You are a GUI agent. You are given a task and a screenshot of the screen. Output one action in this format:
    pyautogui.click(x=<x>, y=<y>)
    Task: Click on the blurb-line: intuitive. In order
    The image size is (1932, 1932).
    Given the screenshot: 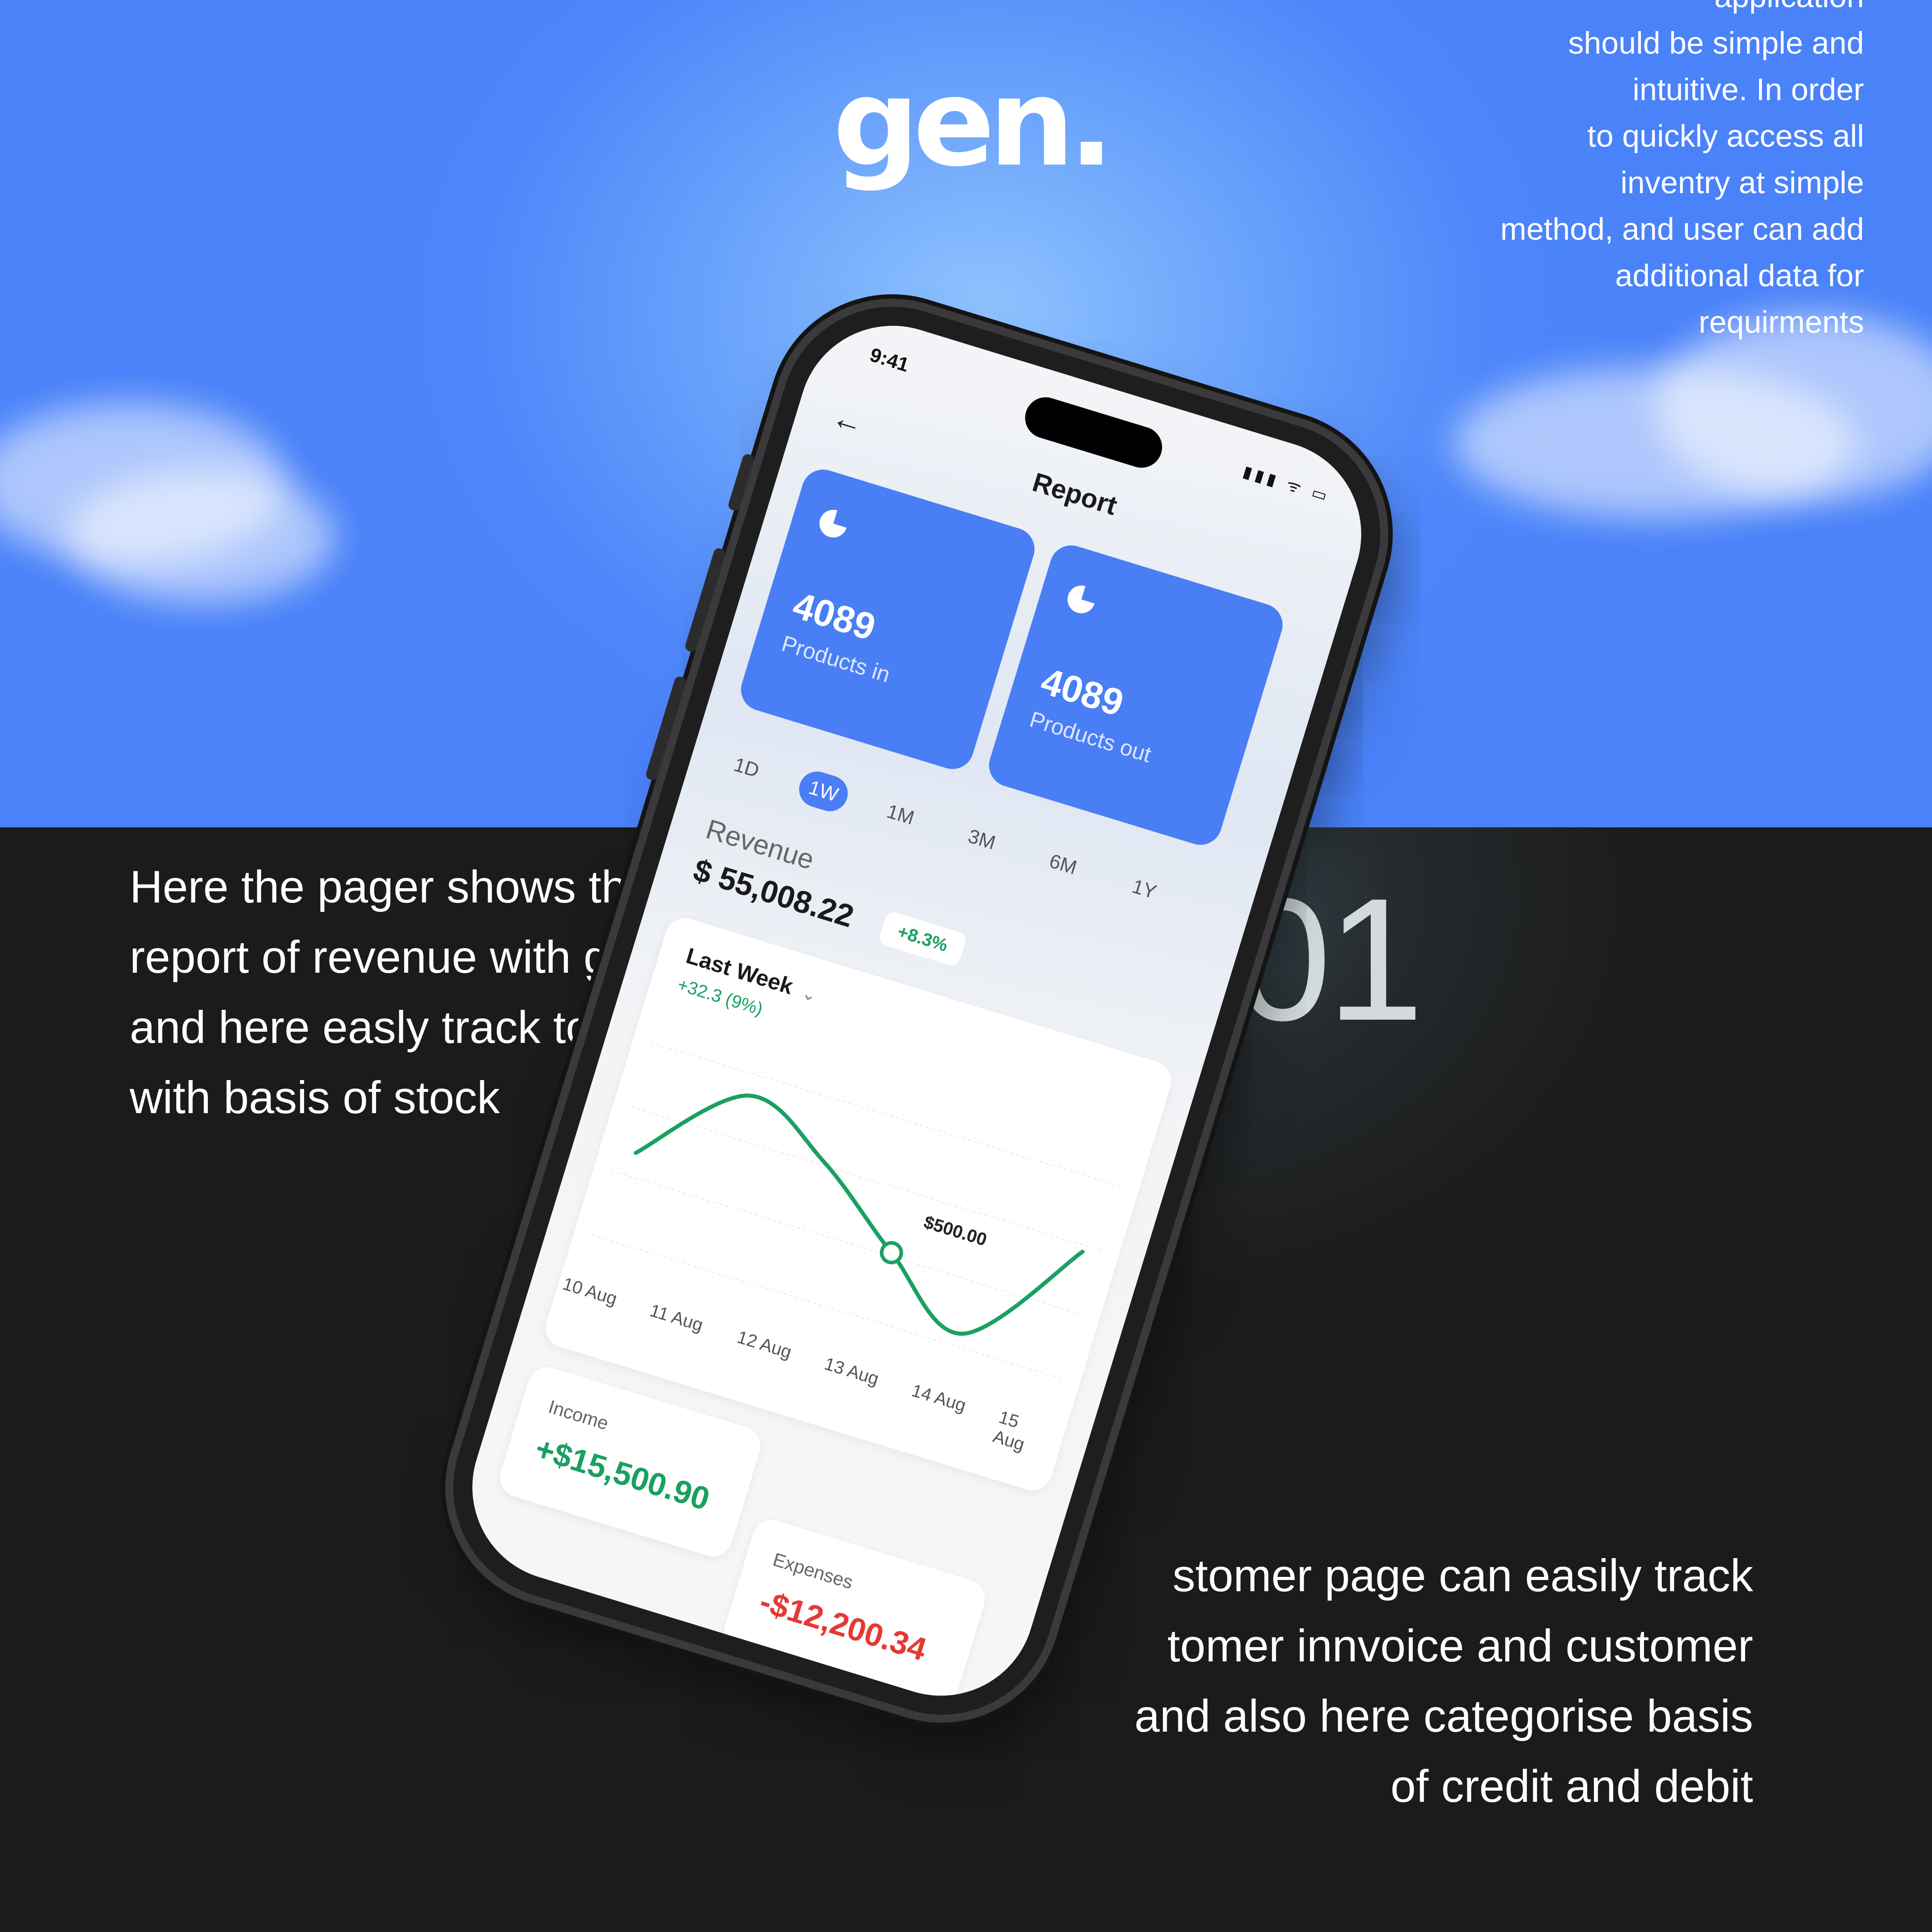 What is the action you would take?
    pyautogui.click(x=1748, y=89)
    